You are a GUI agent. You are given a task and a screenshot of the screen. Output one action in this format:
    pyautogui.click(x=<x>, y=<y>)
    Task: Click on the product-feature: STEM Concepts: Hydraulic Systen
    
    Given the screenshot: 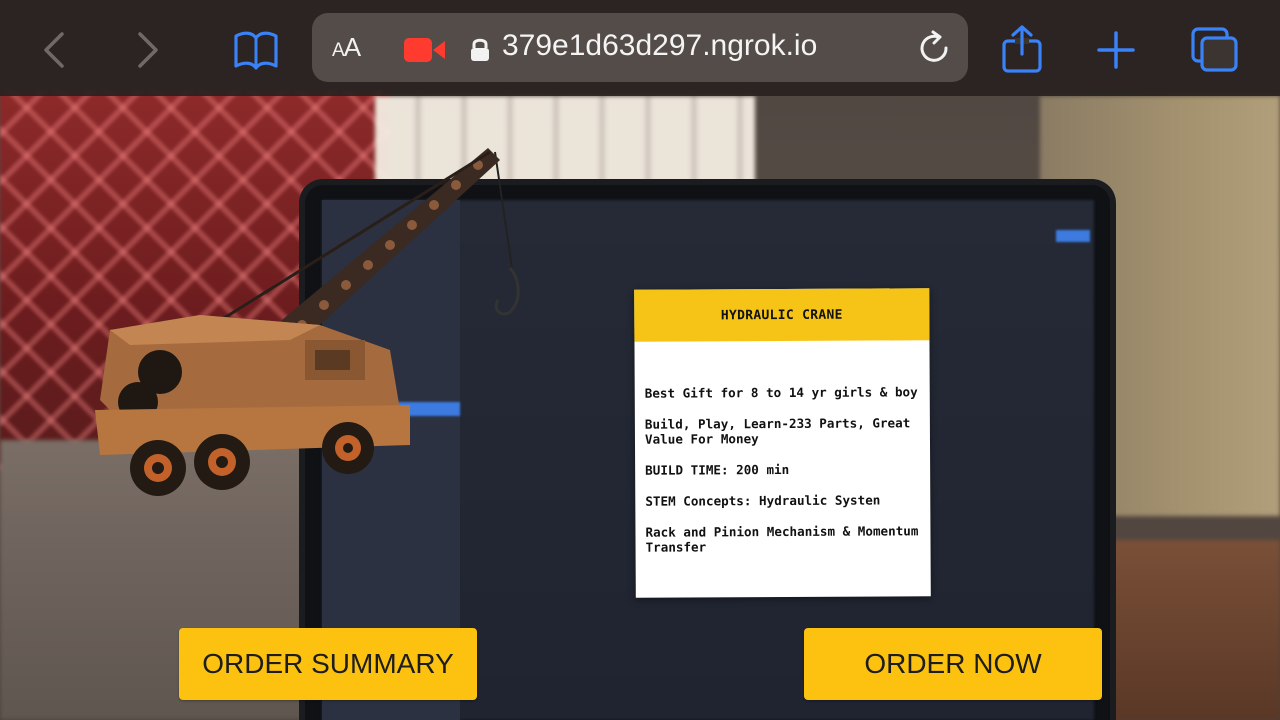 What is the action you would take?
    pyautogui.click(x=763, y=500)
    